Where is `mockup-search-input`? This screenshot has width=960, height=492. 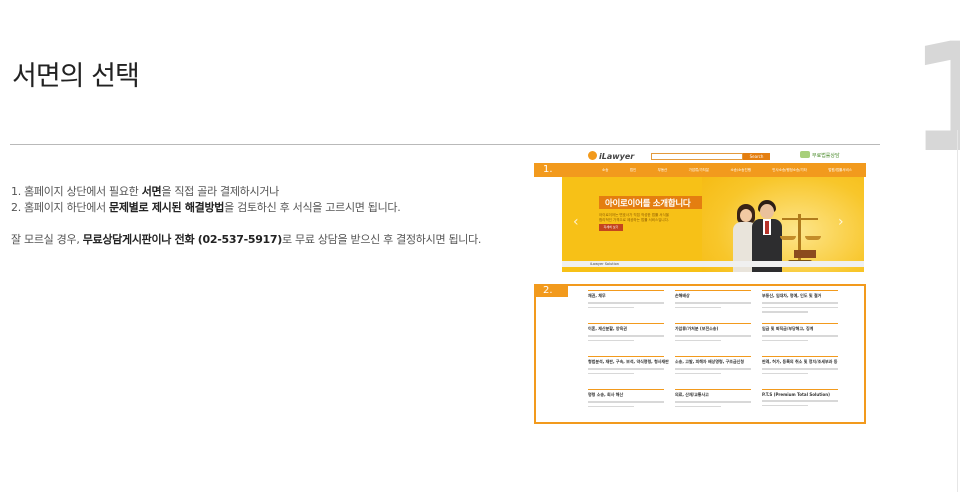 mockup-search-input is located at coordinates (697, 156).